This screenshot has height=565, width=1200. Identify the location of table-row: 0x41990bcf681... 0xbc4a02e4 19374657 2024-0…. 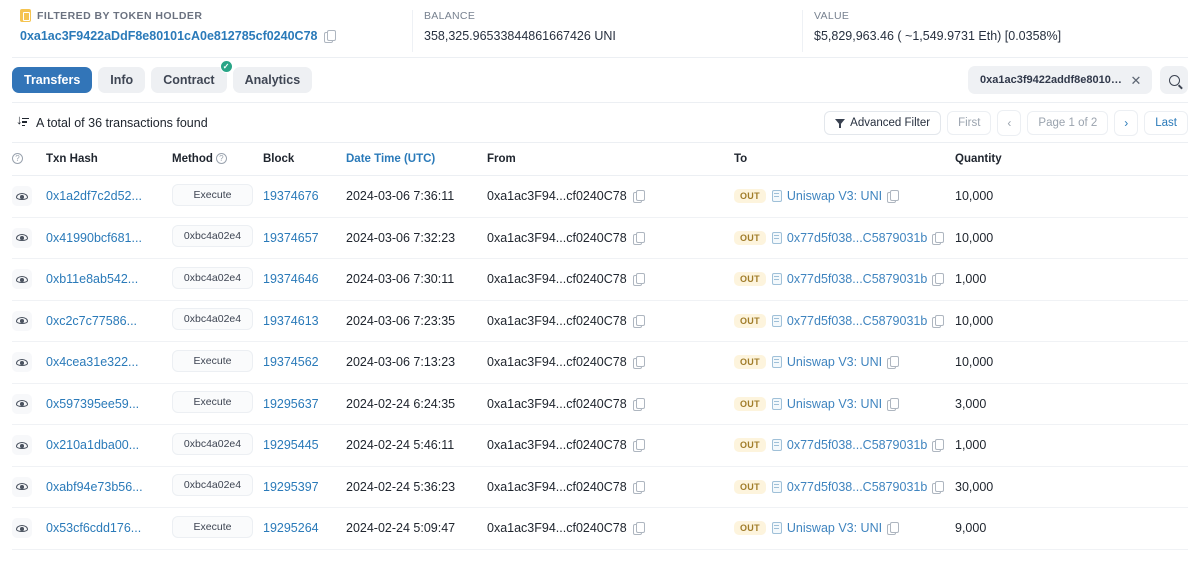
(600, 238).